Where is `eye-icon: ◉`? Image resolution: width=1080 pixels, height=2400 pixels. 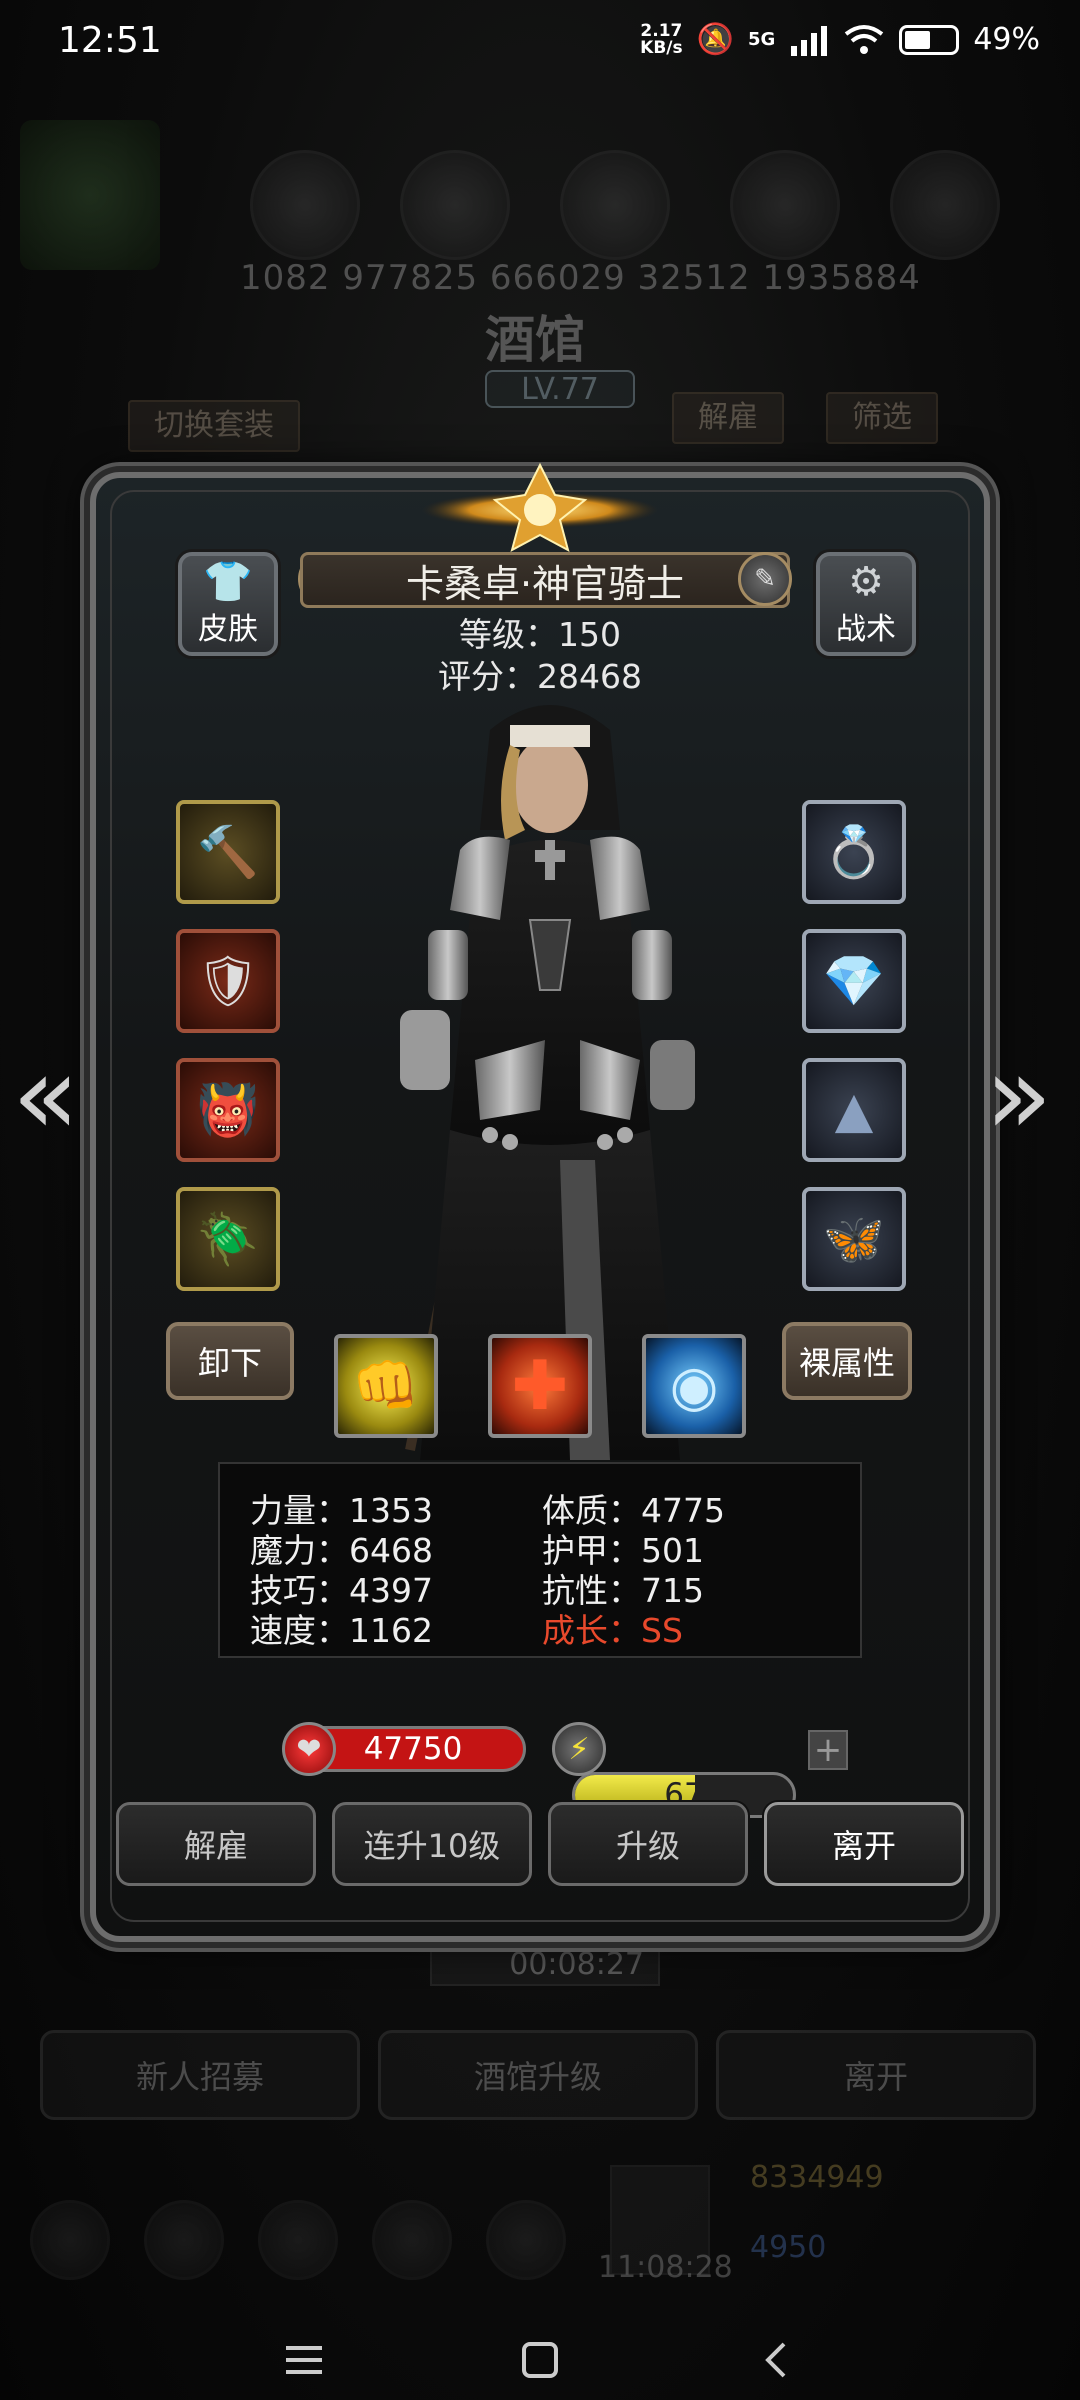
eye-icon: ◉ is located at coordinates (694, 1386).